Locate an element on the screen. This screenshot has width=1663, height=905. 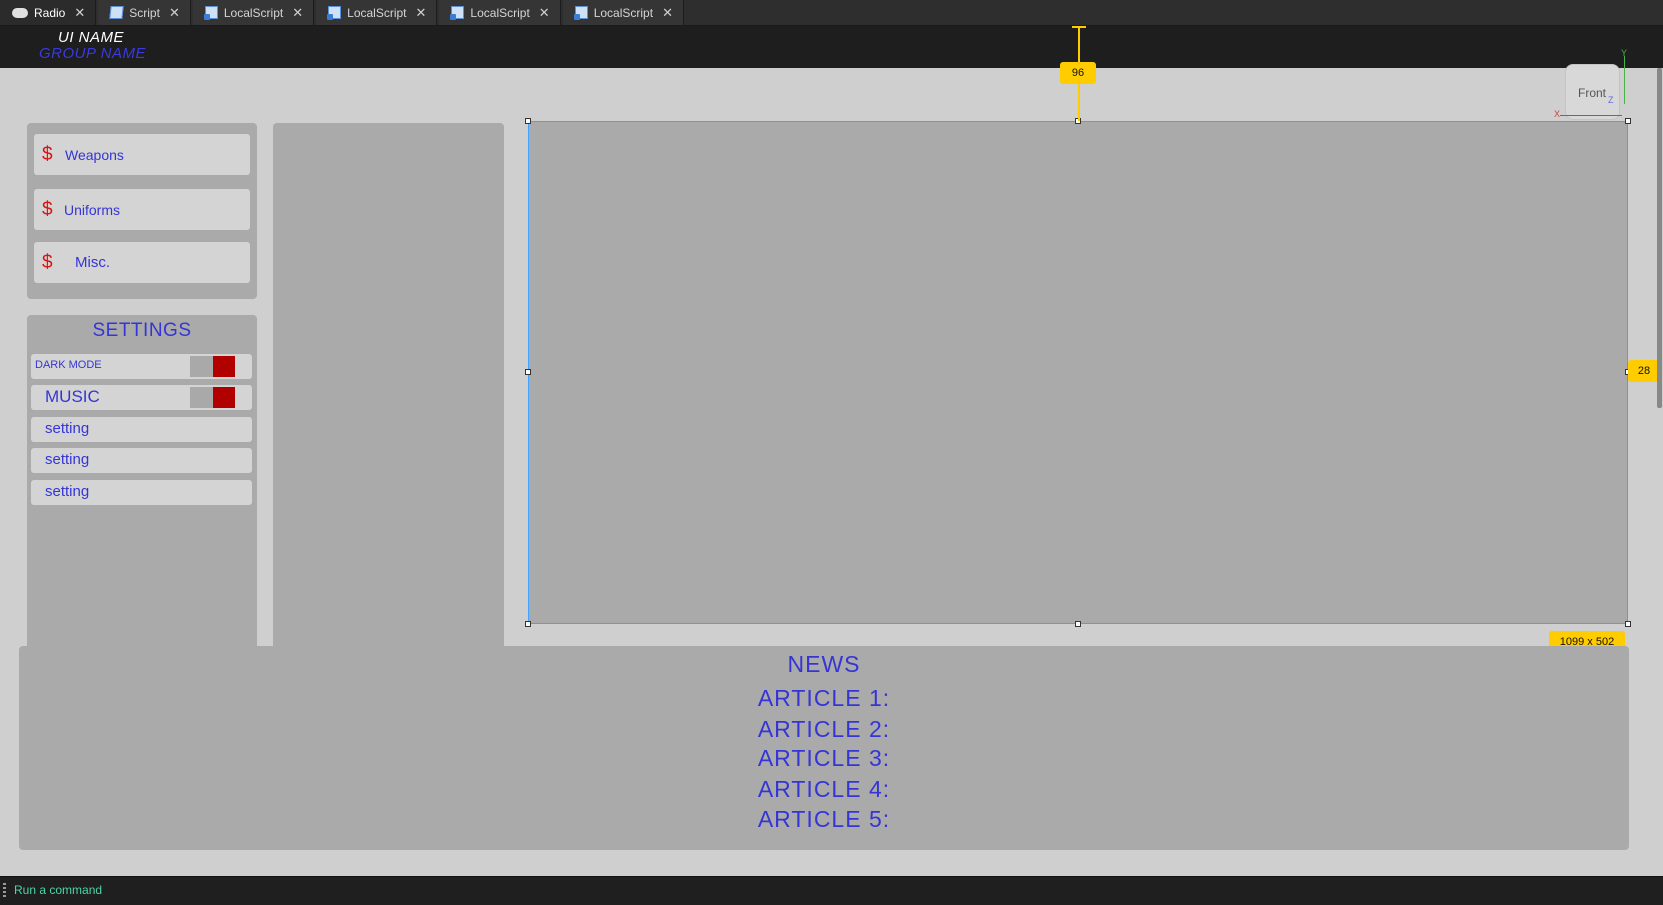
y-axis-label: Y is located at coordinates (1624, 53).